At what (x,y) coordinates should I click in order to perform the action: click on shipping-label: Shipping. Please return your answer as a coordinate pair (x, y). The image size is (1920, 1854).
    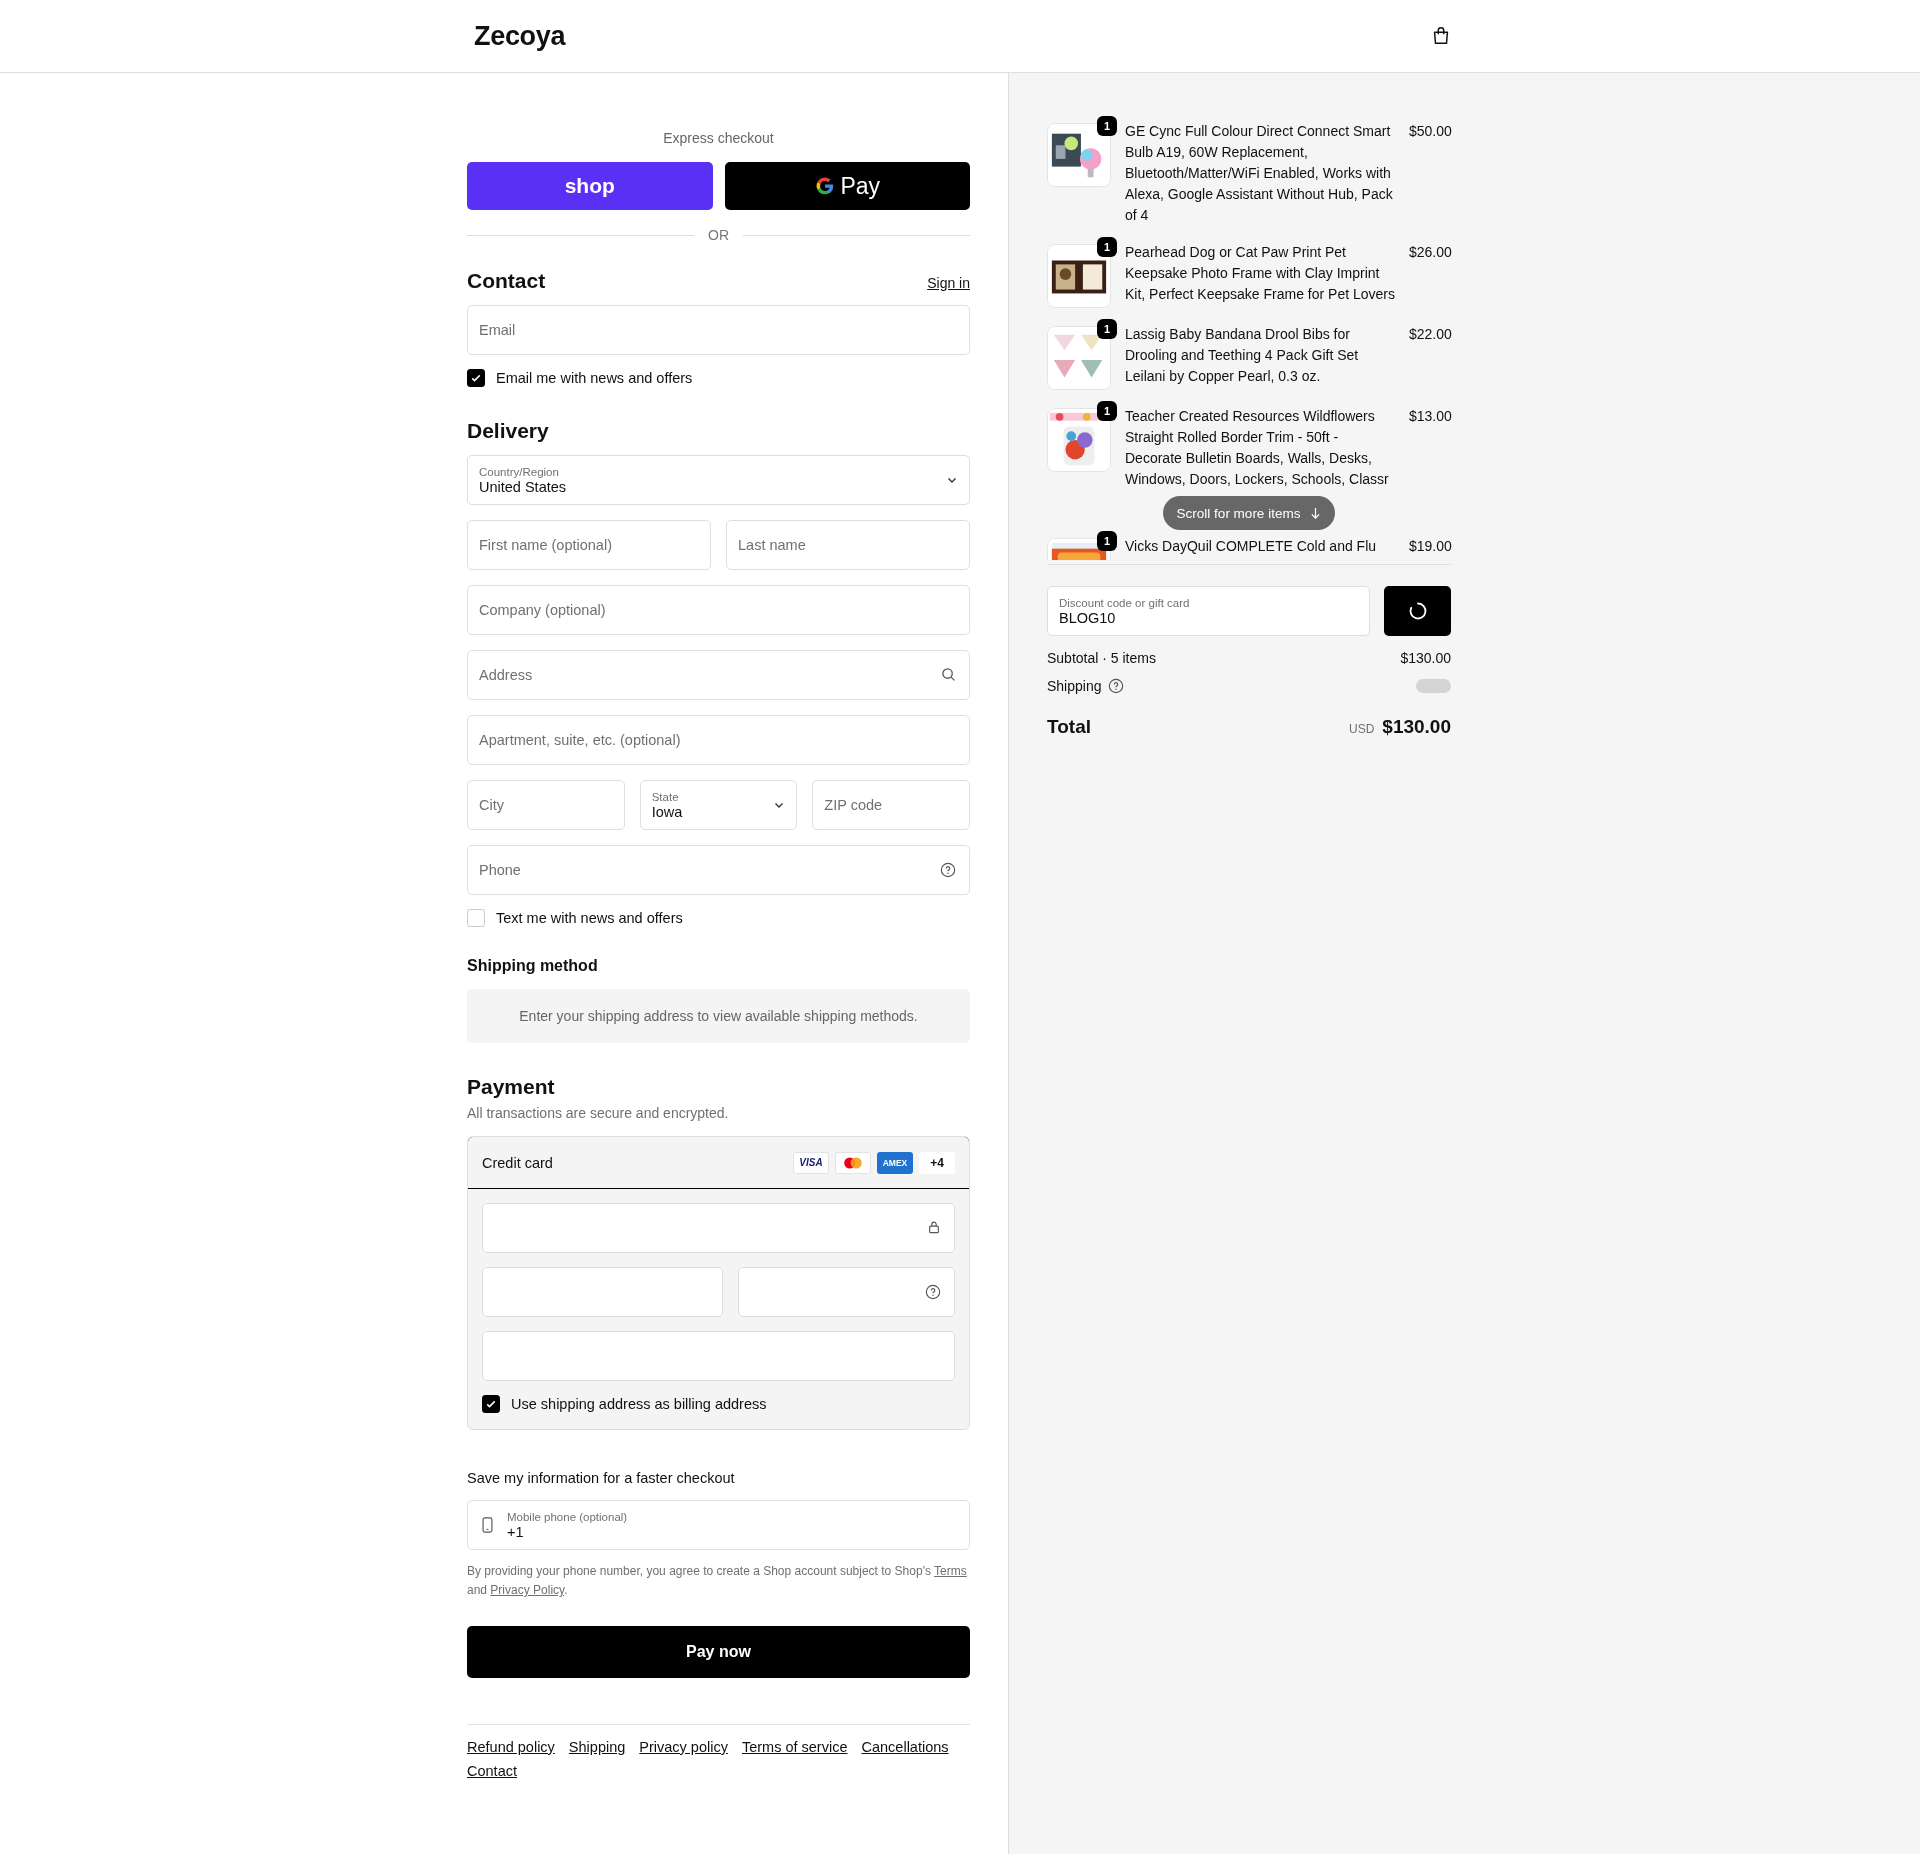
    Looking at the image, I should click on (1074, 686).